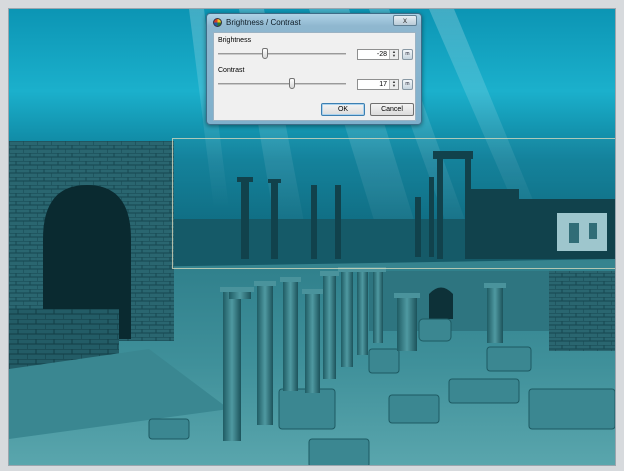  What do you see at coordinates (217, 22) in the screenshot?
I see `palette-icon` at bounding box center [217, 22].